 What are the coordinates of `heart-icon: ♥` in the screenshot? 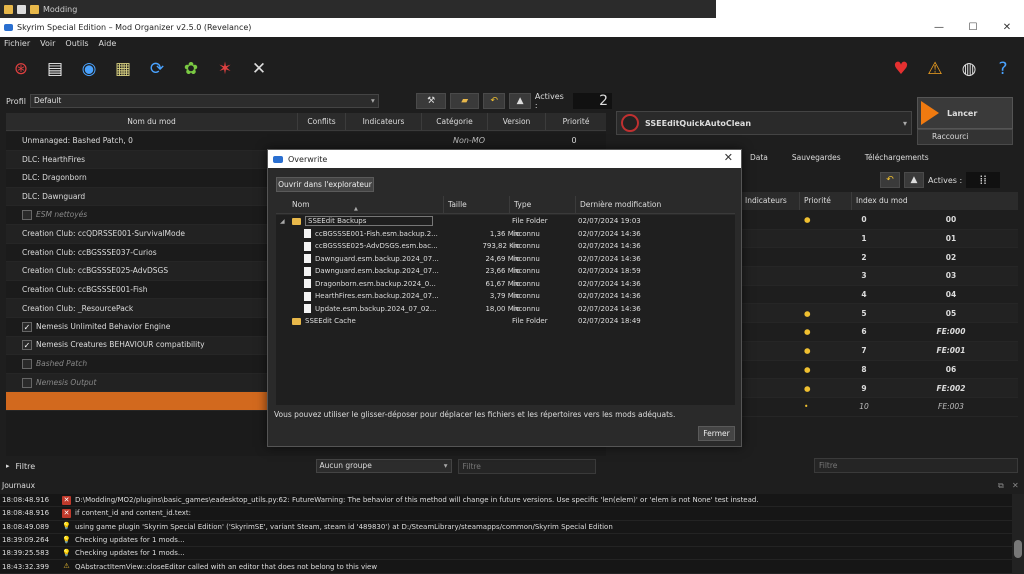 It's located at (901, 69).